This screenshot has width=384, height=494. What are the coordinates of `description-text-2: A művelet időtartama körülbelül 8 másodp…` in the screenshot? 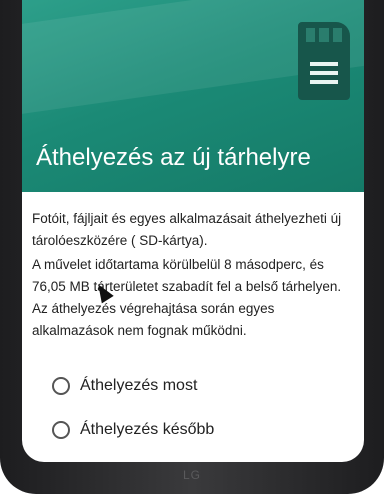 It's located at (187, 297).